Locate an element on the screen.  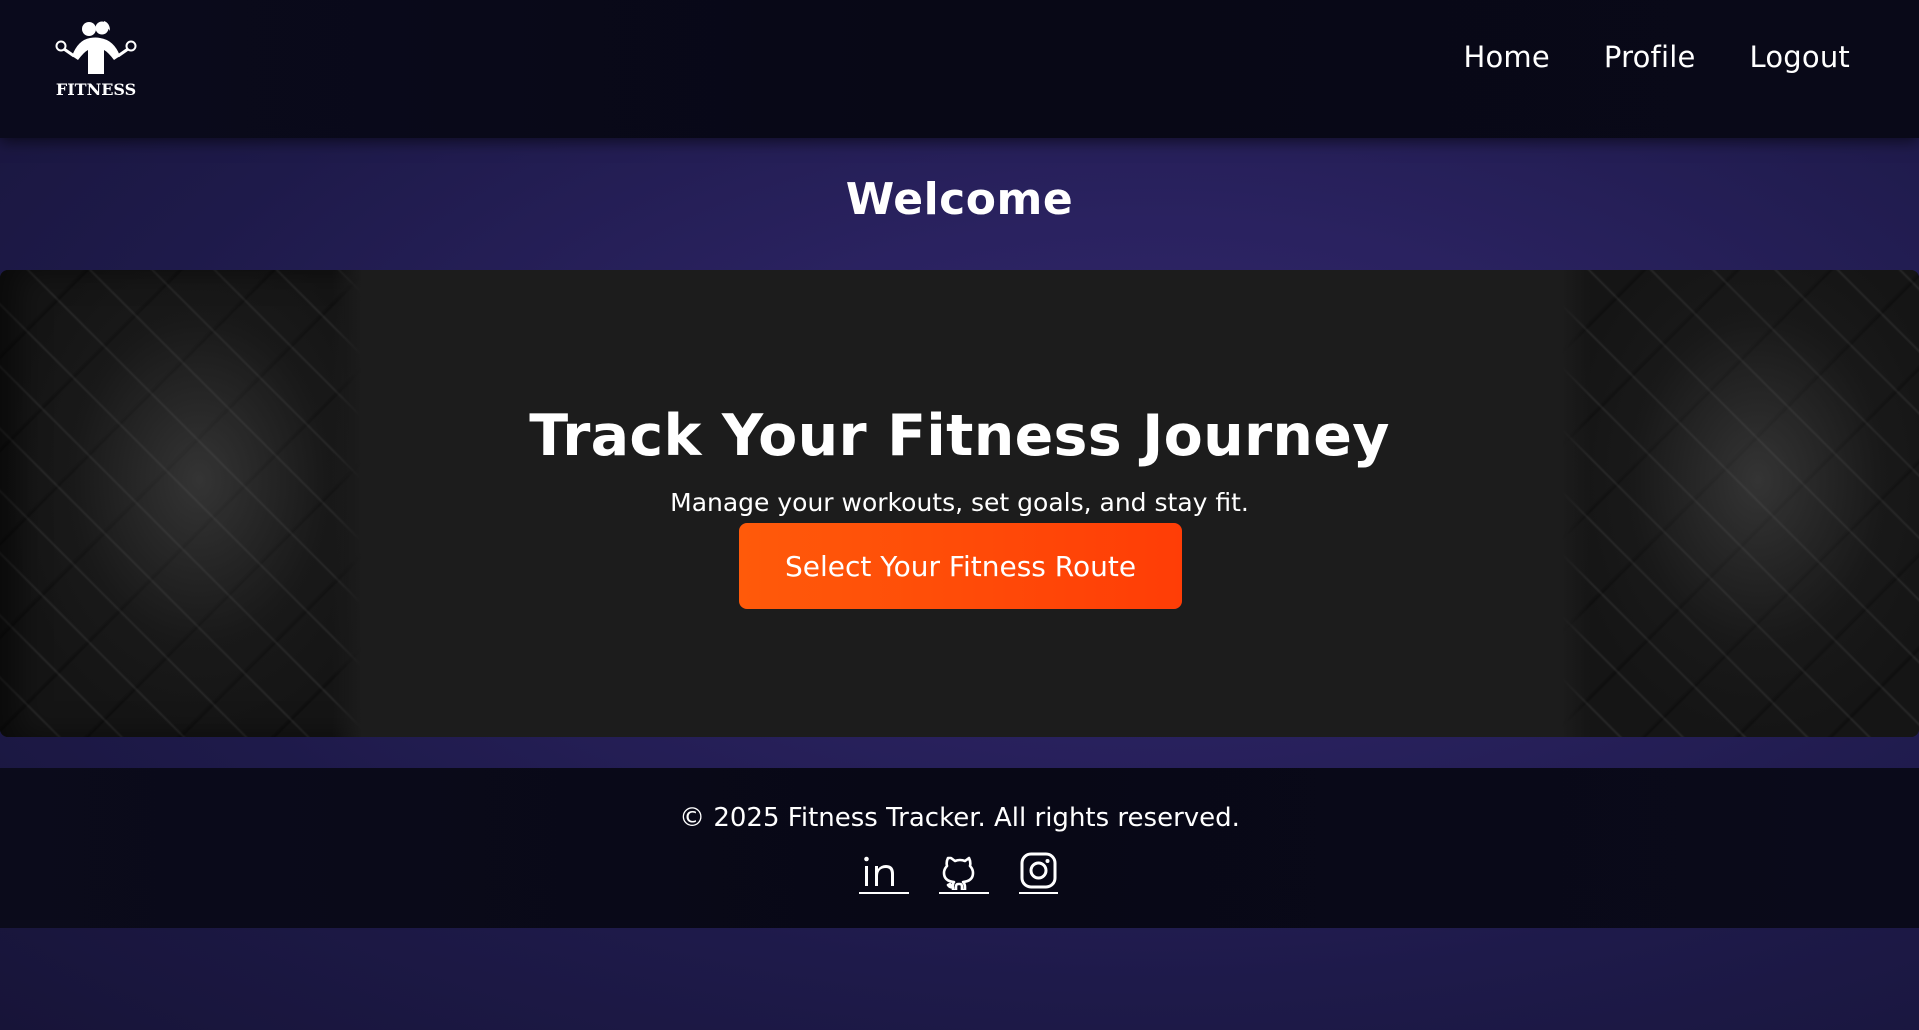
fitness-logo: FITNESS is located at coordinates (96, 58).